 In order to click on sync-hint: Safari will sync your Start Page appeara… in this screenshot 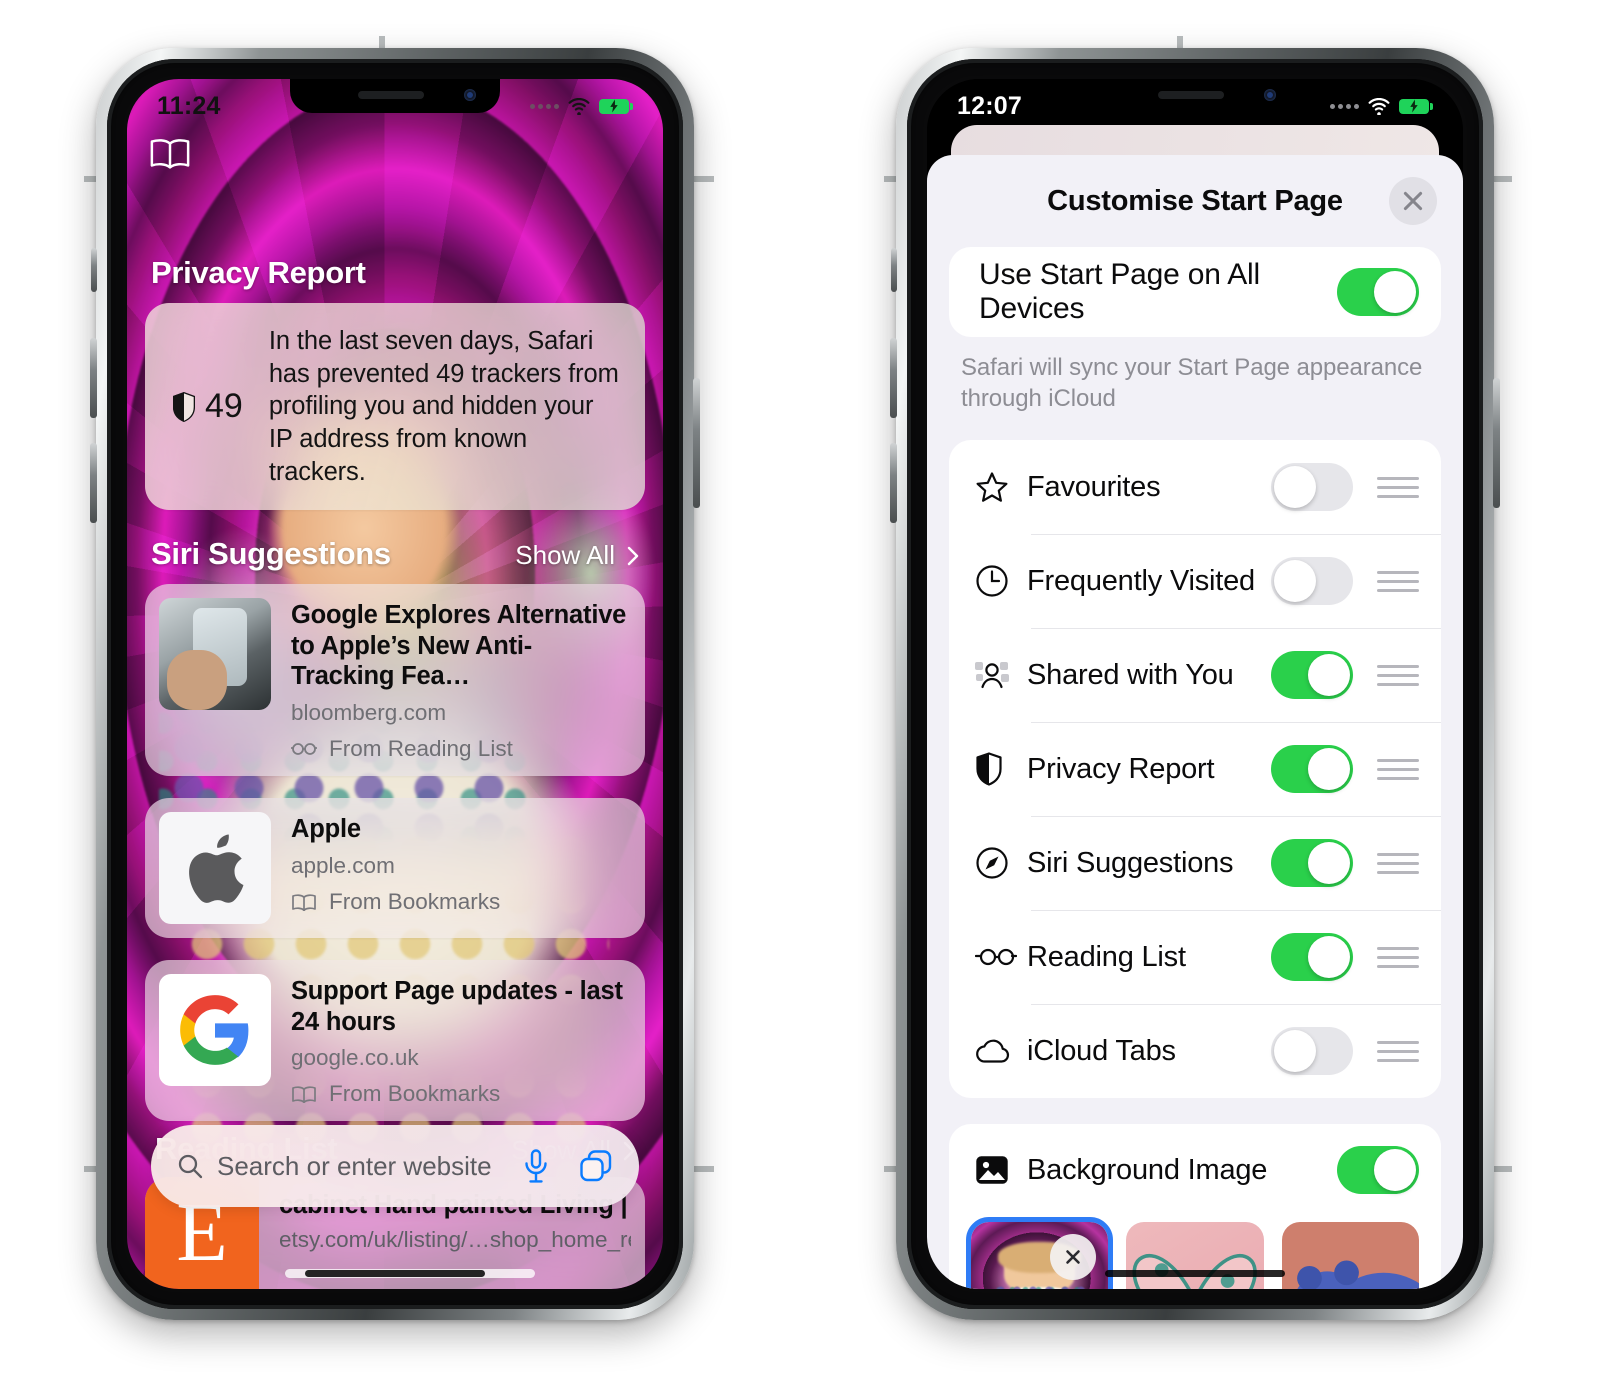, I will do `click(1192, 383)`.